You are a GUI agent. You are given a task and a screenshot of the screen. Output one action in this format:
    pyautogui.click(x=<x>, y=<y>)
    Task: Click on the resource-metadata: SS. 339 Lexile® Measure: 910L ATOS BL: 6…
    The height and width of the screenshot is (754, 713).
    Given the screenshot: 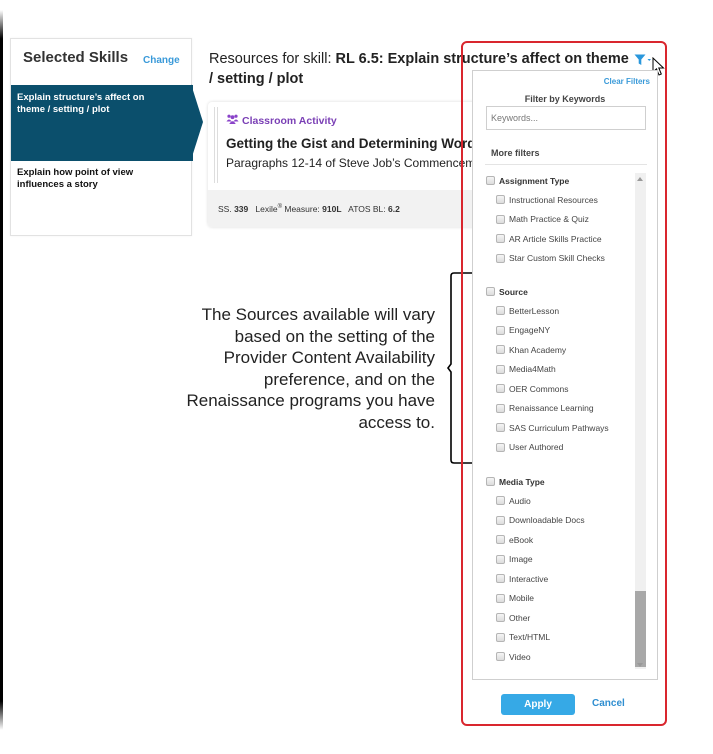 What is the action you would take?
    pyautogui.click(x=353, y=208)
    